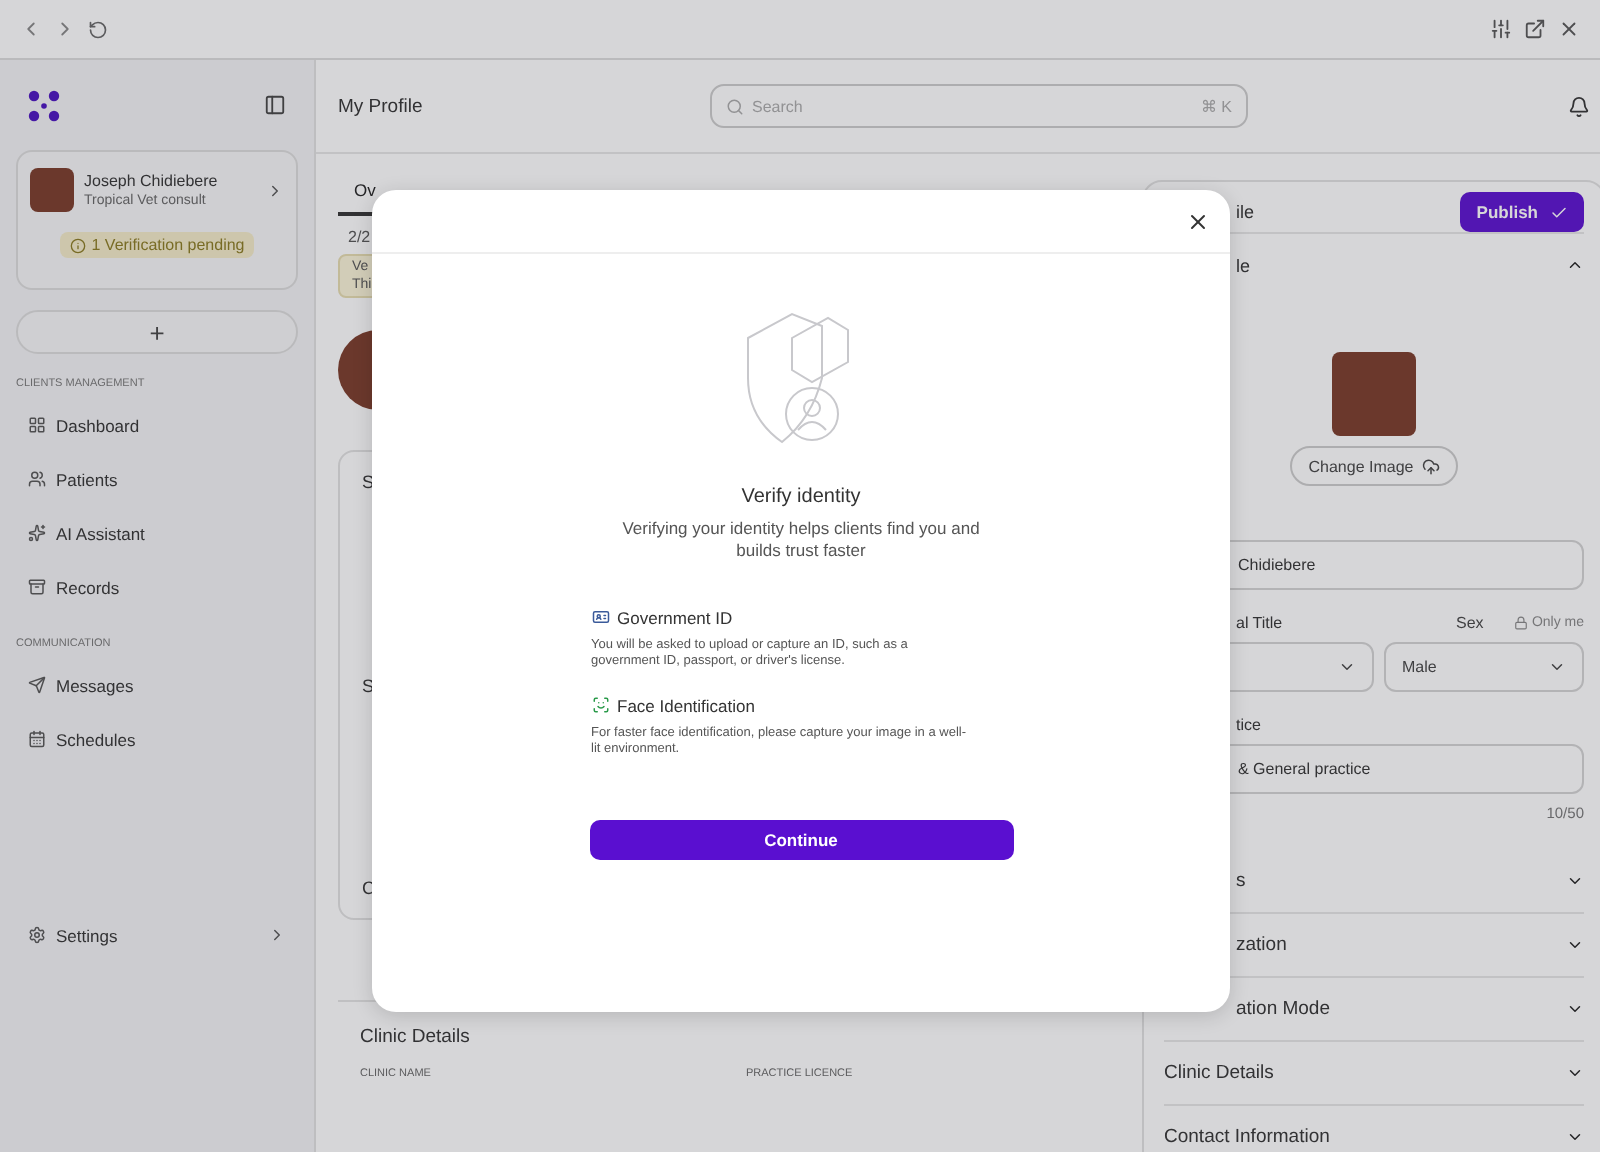 Image resolution: width=1600 pixels, height=1152 pixels. I want to click on field-label: tice, so click(1248, 724).